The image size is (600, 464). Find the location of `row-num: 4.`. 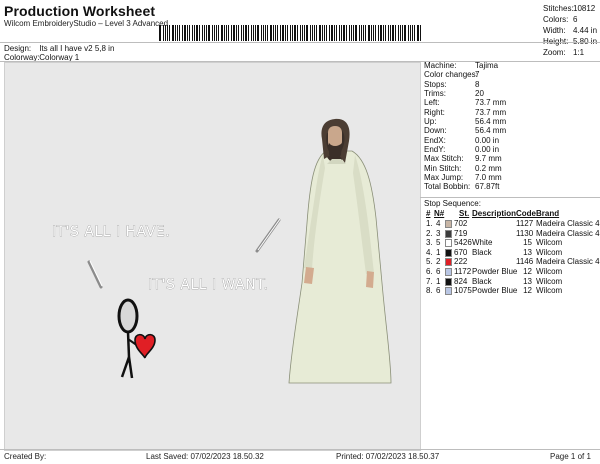

row-num: 4. is located at coordinates (429, 252).